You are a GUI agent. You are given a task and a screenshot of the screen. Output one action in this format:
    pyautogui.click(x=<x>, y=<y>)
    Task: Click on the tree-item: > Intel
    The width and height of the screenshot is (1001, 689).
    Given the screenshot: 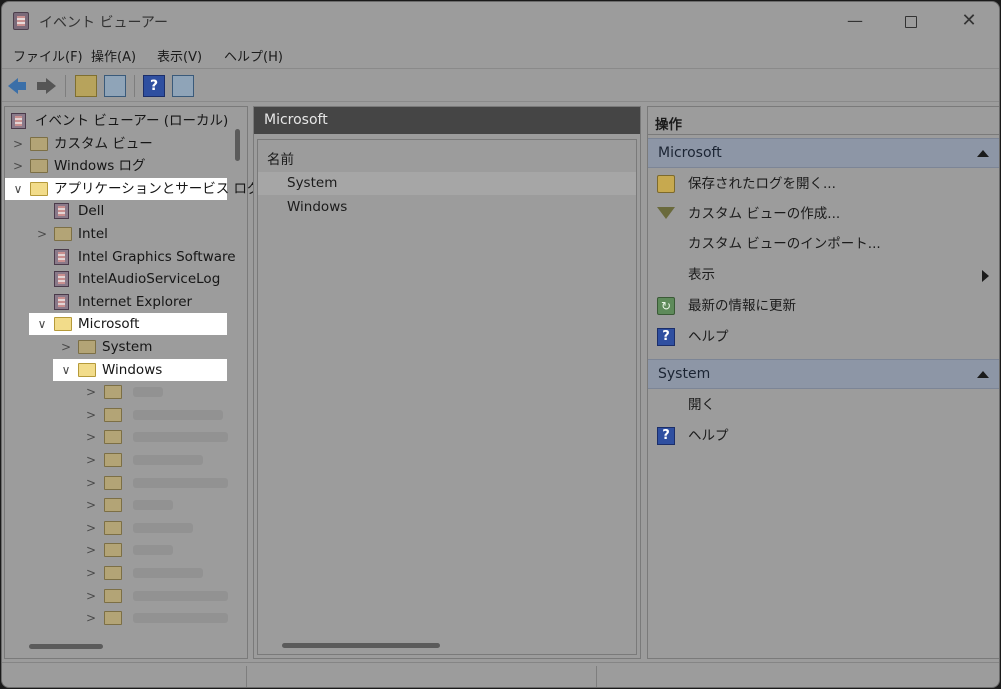 What is the action you would take?
    pyautogui.click(x=125, y=234)
    